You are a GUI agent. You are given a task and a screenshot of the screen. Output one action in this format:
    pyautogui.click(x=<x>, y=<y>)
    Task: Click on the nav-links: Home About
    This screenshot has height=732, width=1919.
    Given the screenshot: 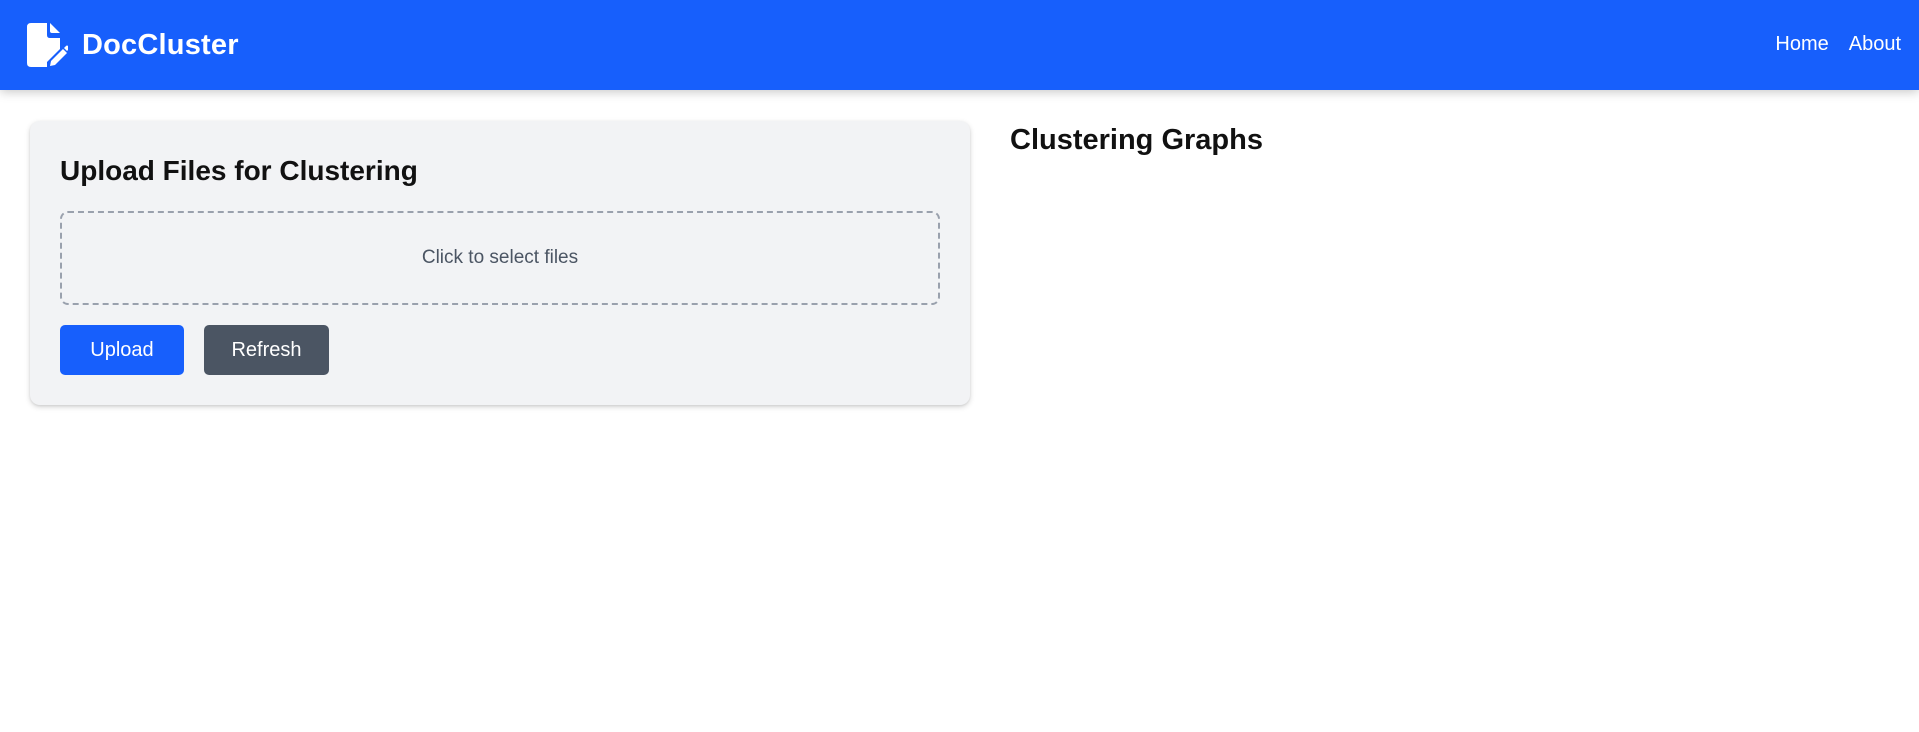 What is the action you would take?
    pyautogui.click(x=1838, y=44)
    